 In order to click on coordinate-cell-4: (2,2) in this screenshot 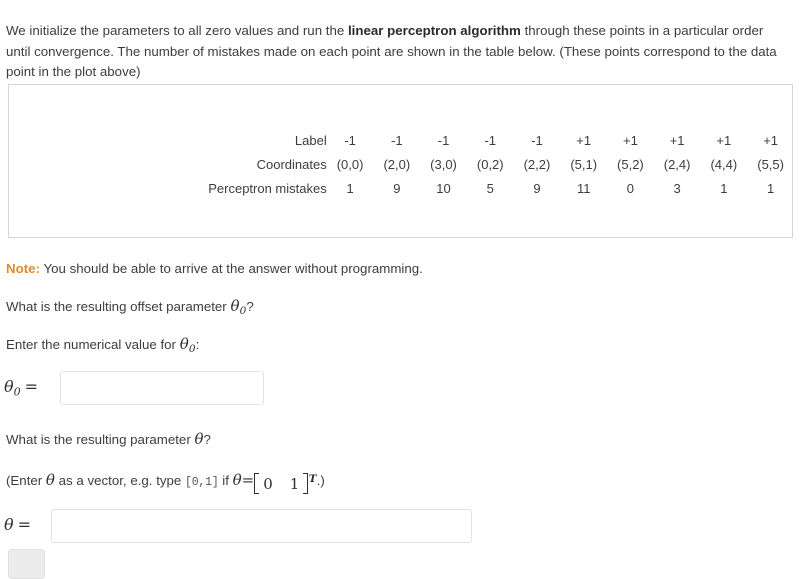, I will do `click(537, 164)`.